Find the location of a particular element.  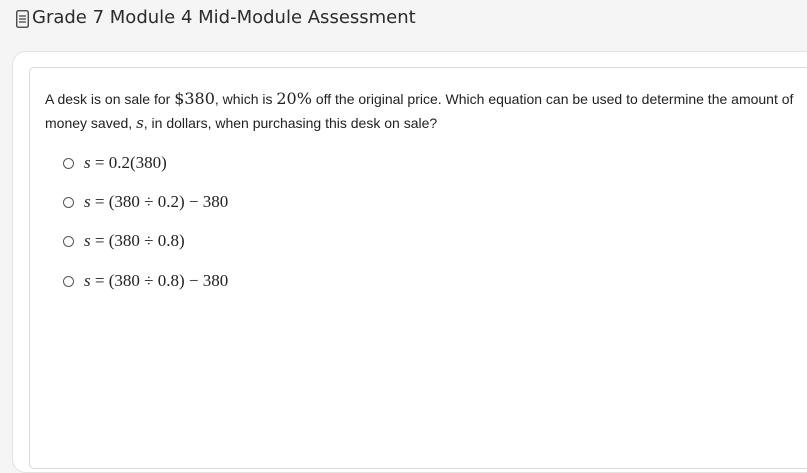

answer-choice-text: s = (380 ÷ 0.8) is located at coordinates (134, 240).